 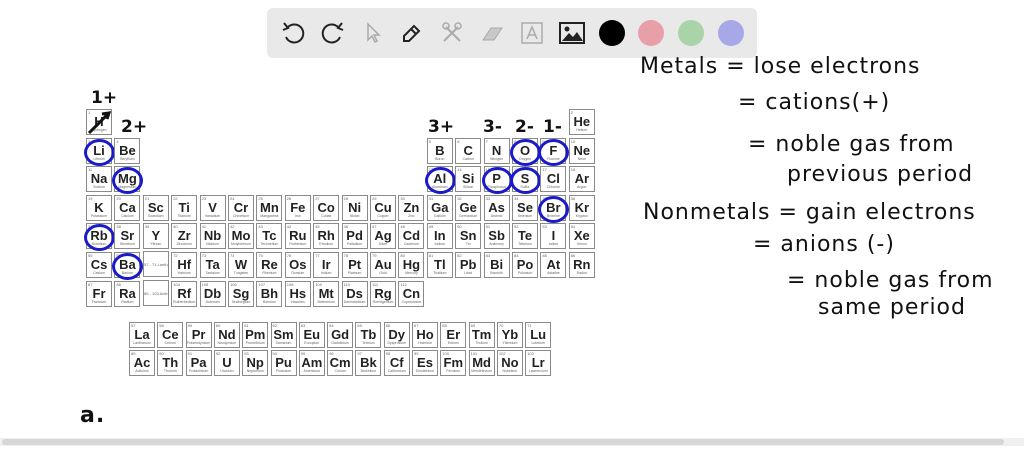 What do you see at coordinates (170, 334) in the screenshot?
I see `element-symbol: Ce` at bounding box center [170, 334].